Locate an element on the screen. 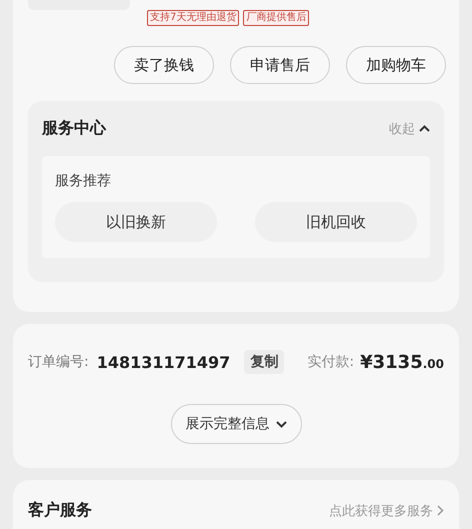 Image resolution: width=472 pixels, height=529 pixels. paid-amount: ¥3135.00 is located at coordinates (402, 362).